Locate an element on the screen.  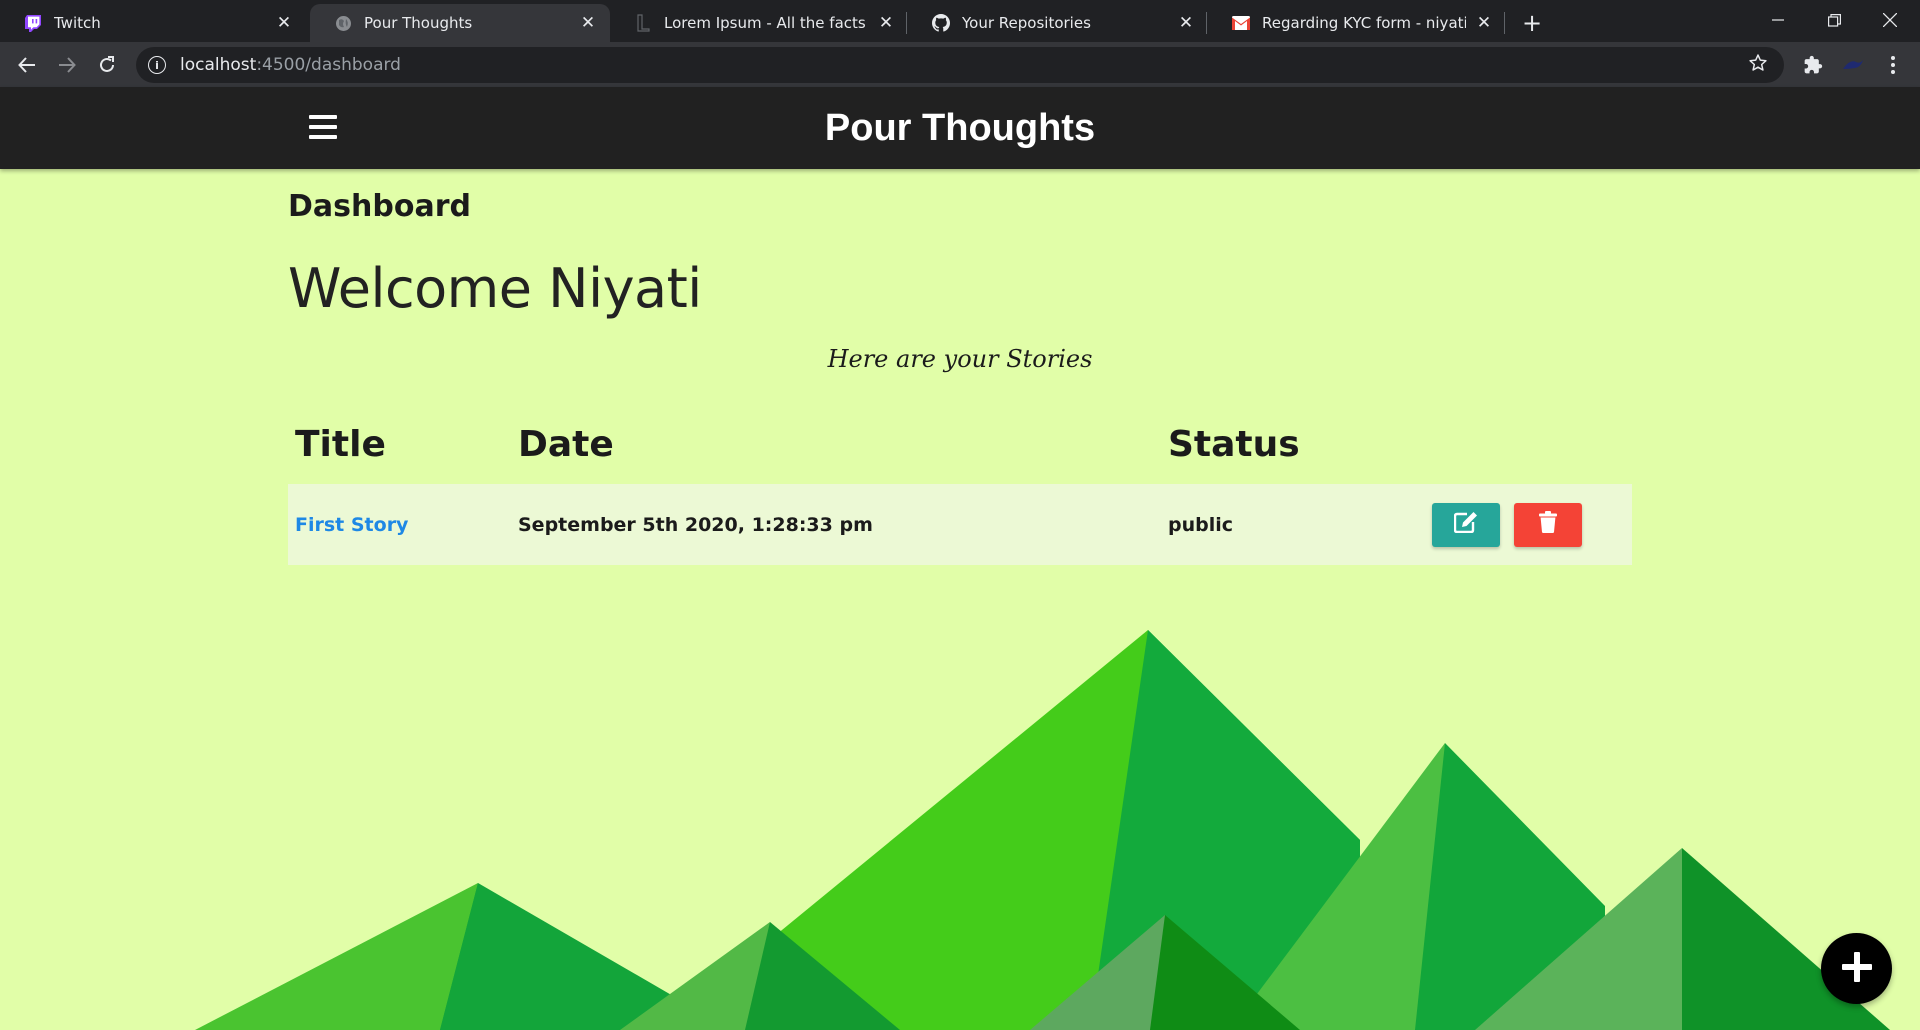
info-icon: i is located at coordinates (157, 65).